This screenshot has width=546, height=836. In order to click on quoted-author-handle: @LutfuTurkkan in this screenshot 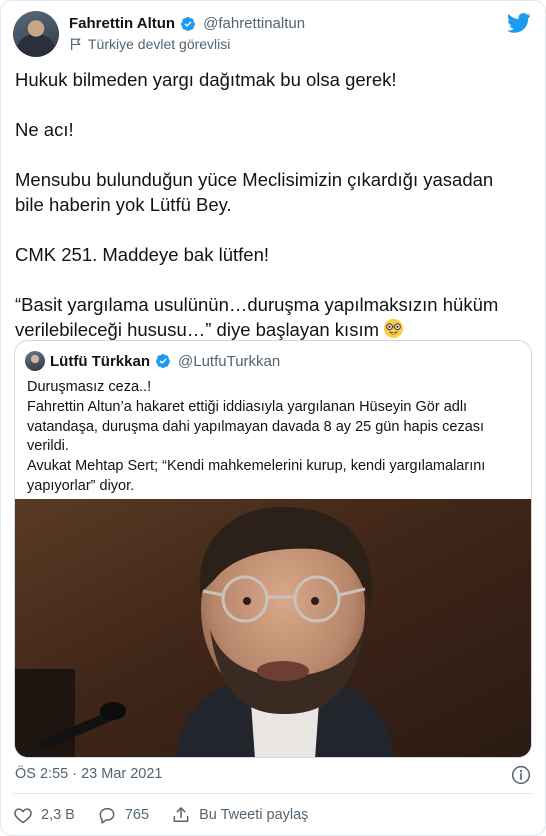, I will do `click(229, 361)`.